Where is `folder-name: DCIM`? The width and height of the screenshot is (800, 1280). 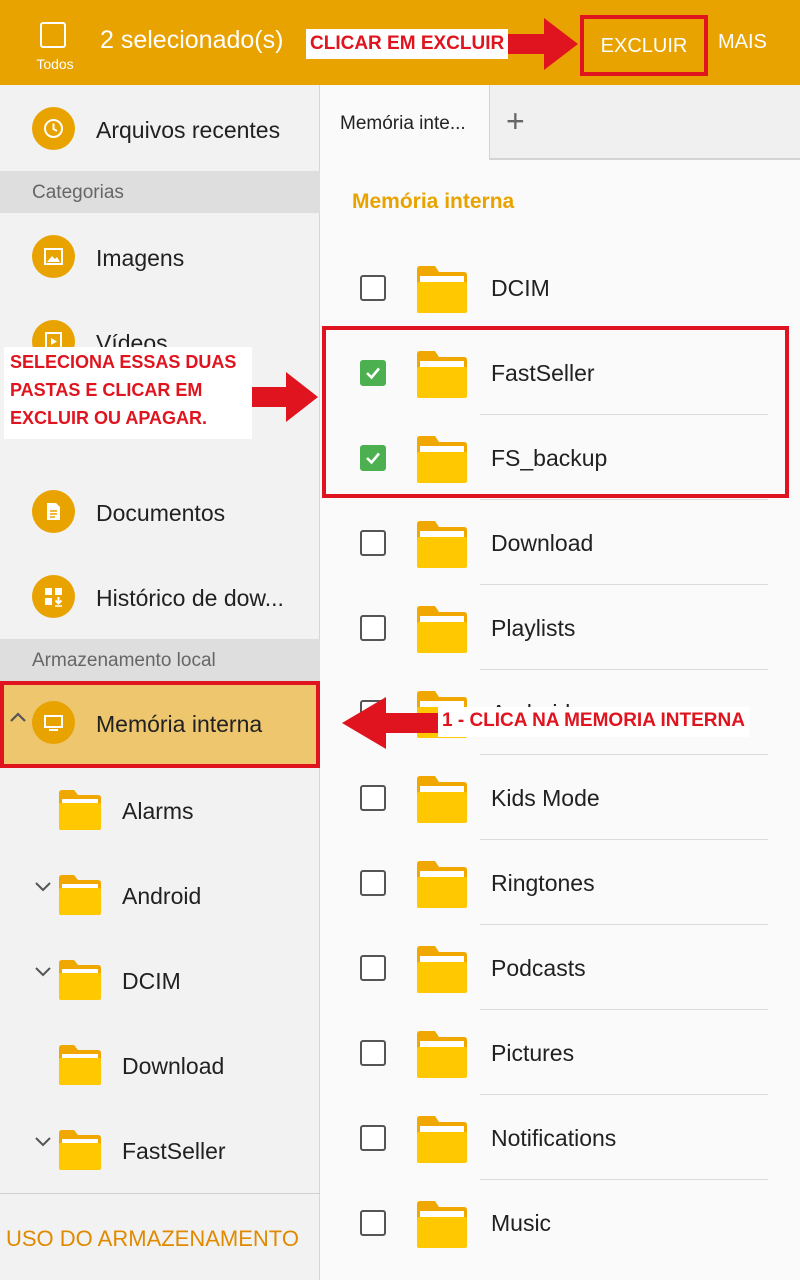 folder-name: DCIM is located at coordinates (520, 288).